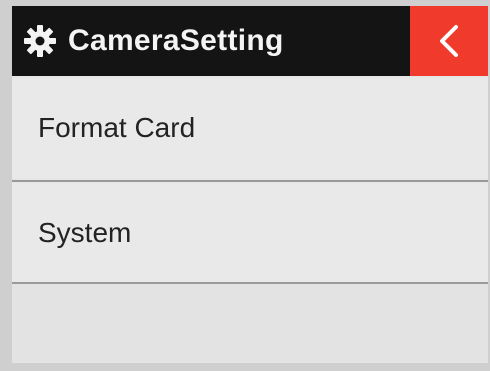 This screenshot has width=490, height=371. I want to click on chevron-left-icon, so click(449, 41).